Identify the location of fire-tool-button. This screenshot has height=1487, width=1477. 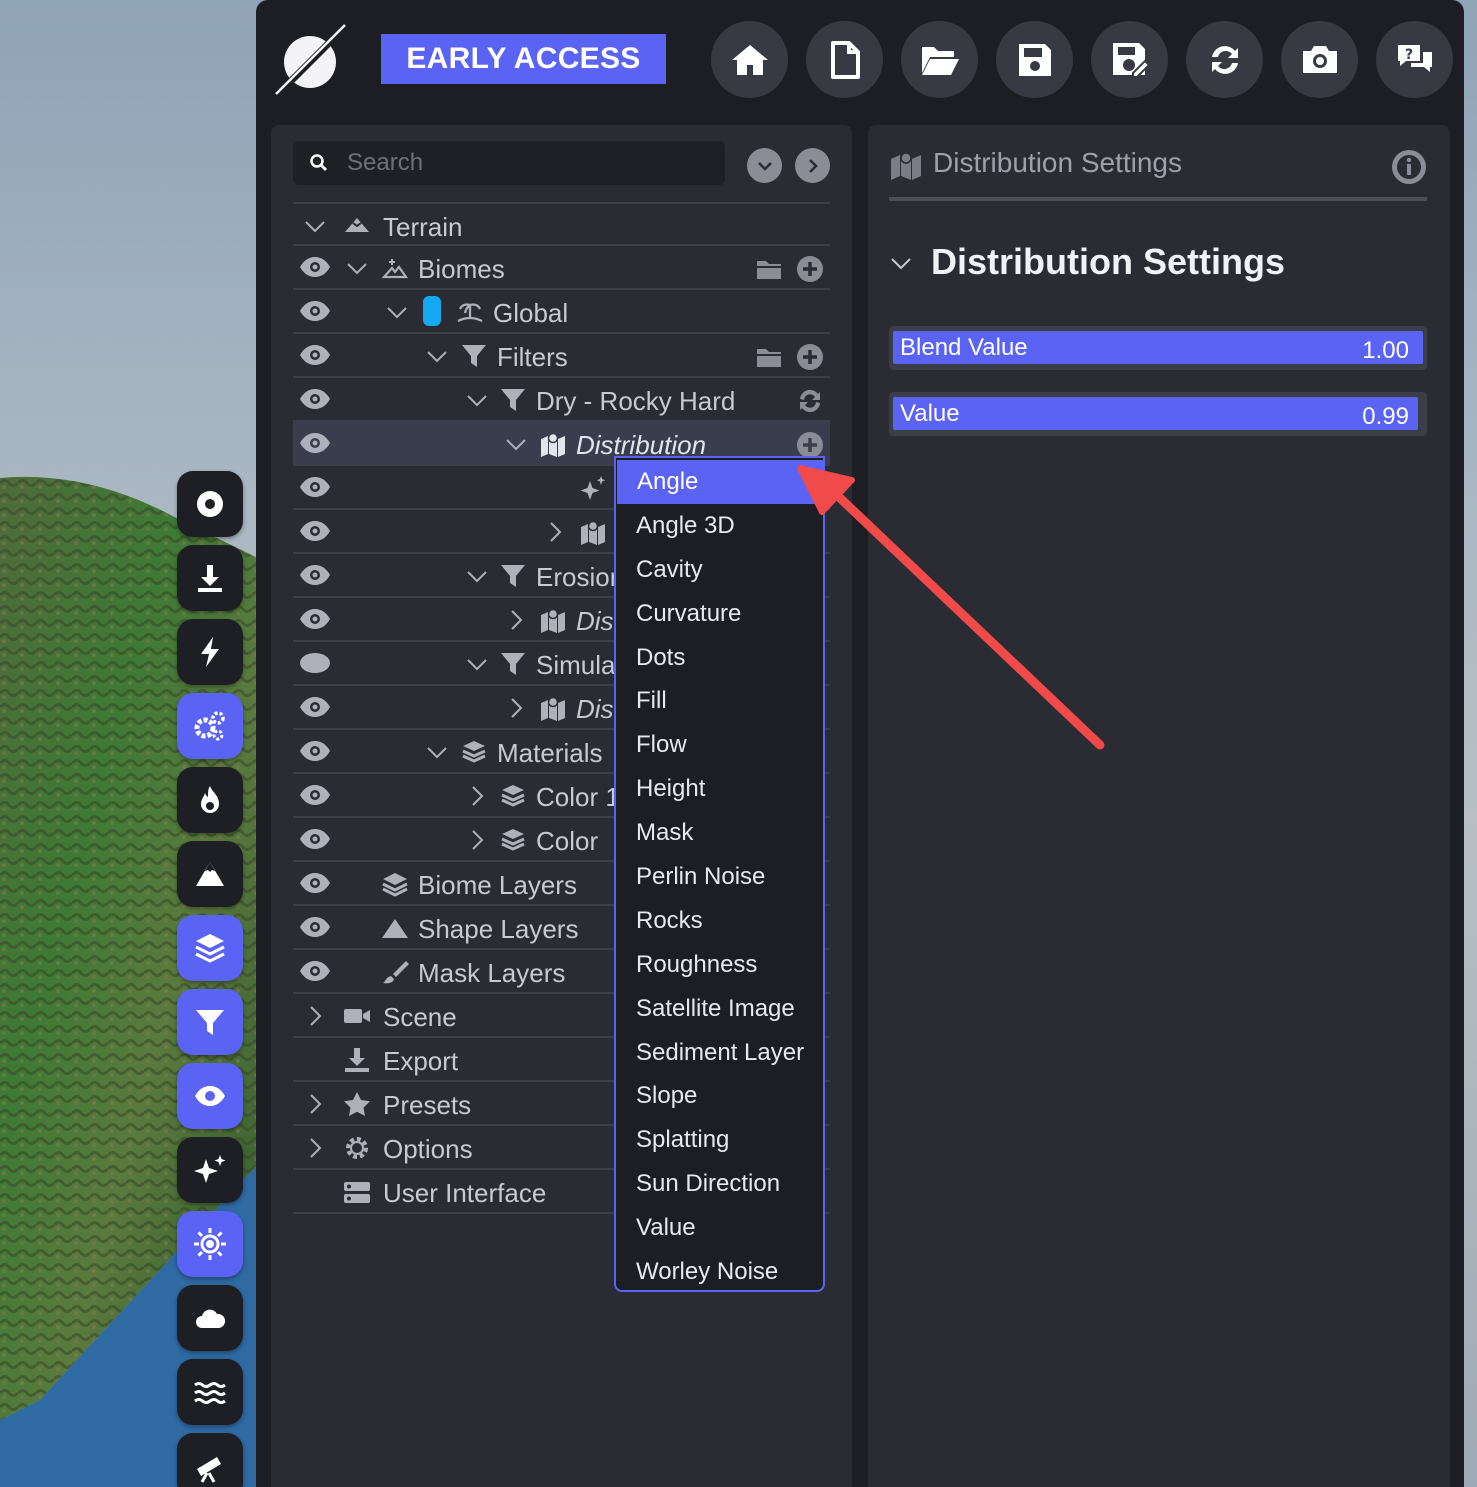
(210, 800).